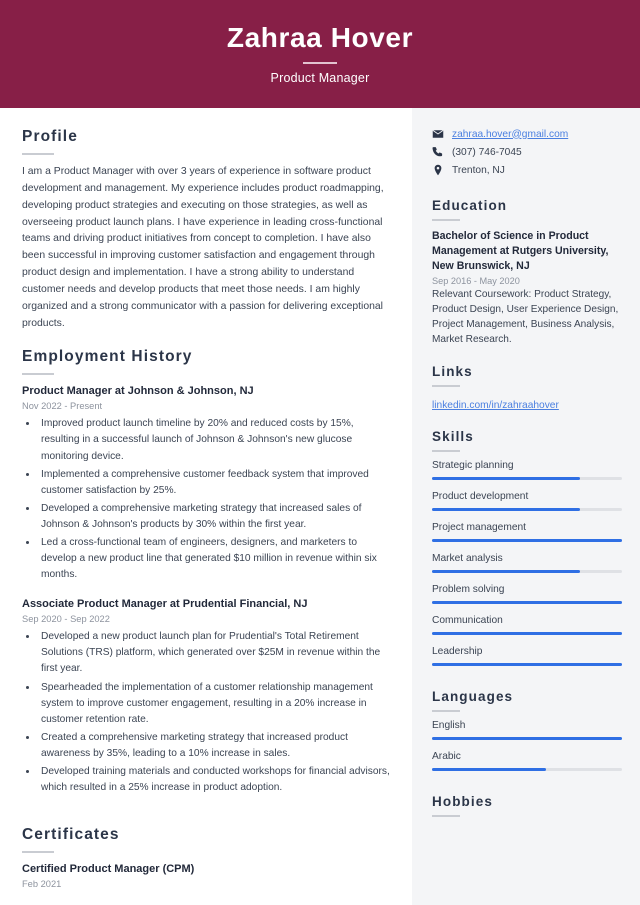 Image resolution: width=640 pixels, height=905 pixels. What do you see at coordinates (320, 37) in the screenshot?
I see `candidate-name: Zahraa Hover` at bounding box center [320, 37].